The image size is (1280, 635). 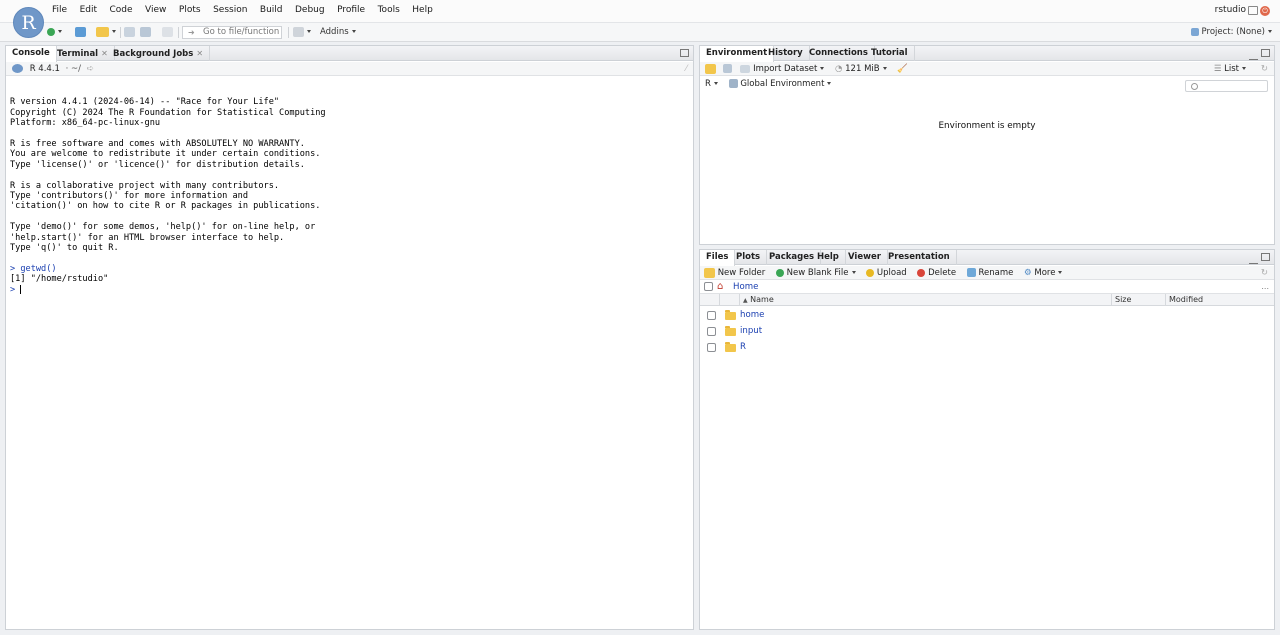 What do you see at coordinates (711, 84) in the screenshot?
I see `language-select: R` at bounding box center [711, 84].